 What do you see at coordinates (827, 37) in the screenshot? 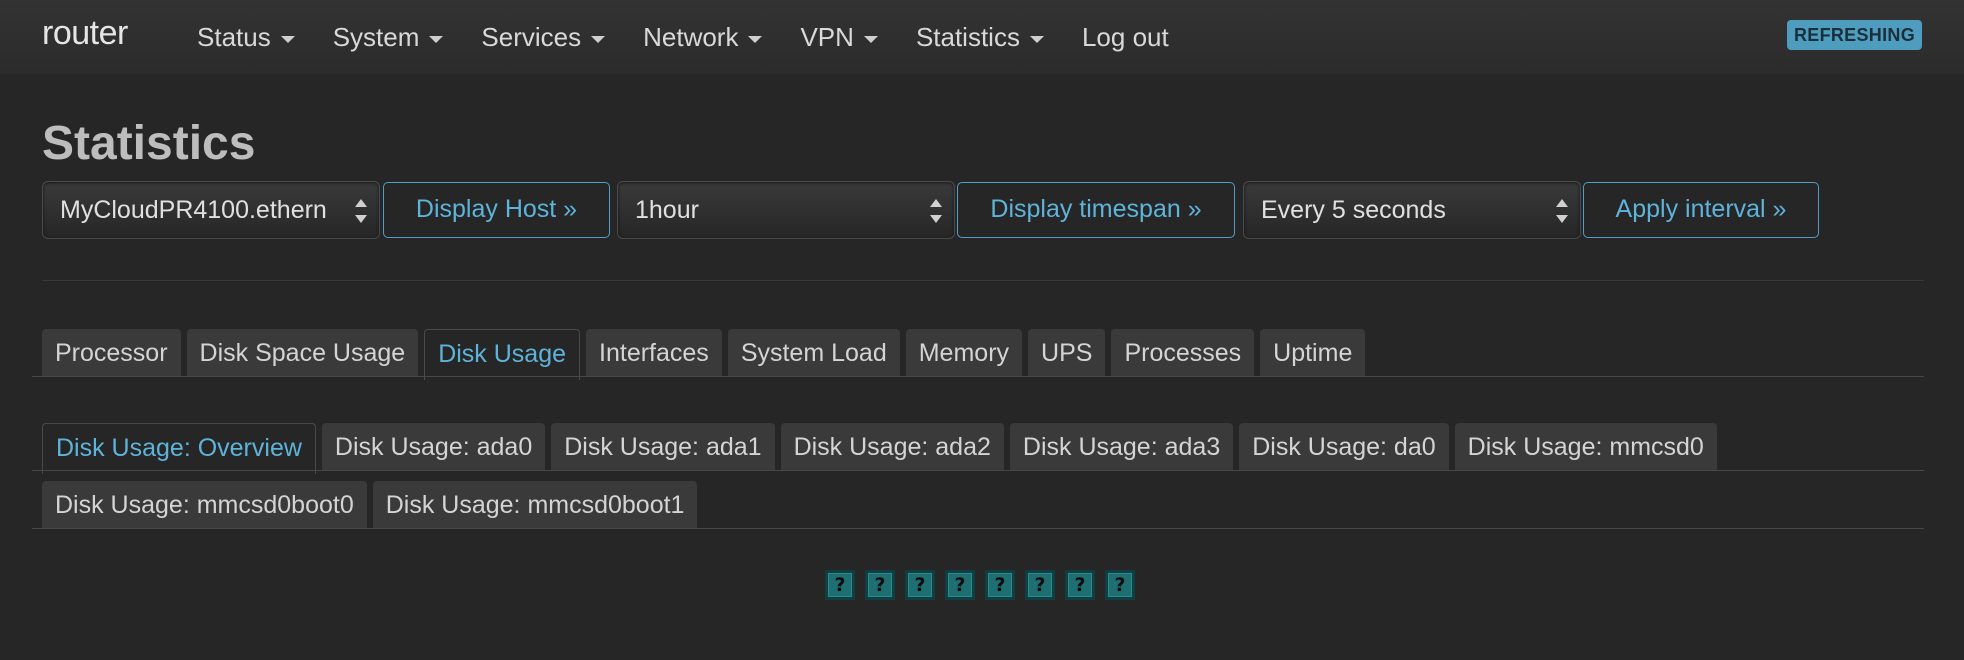
I see `menu-item-label: VPN` at bounding box center [827, 37].